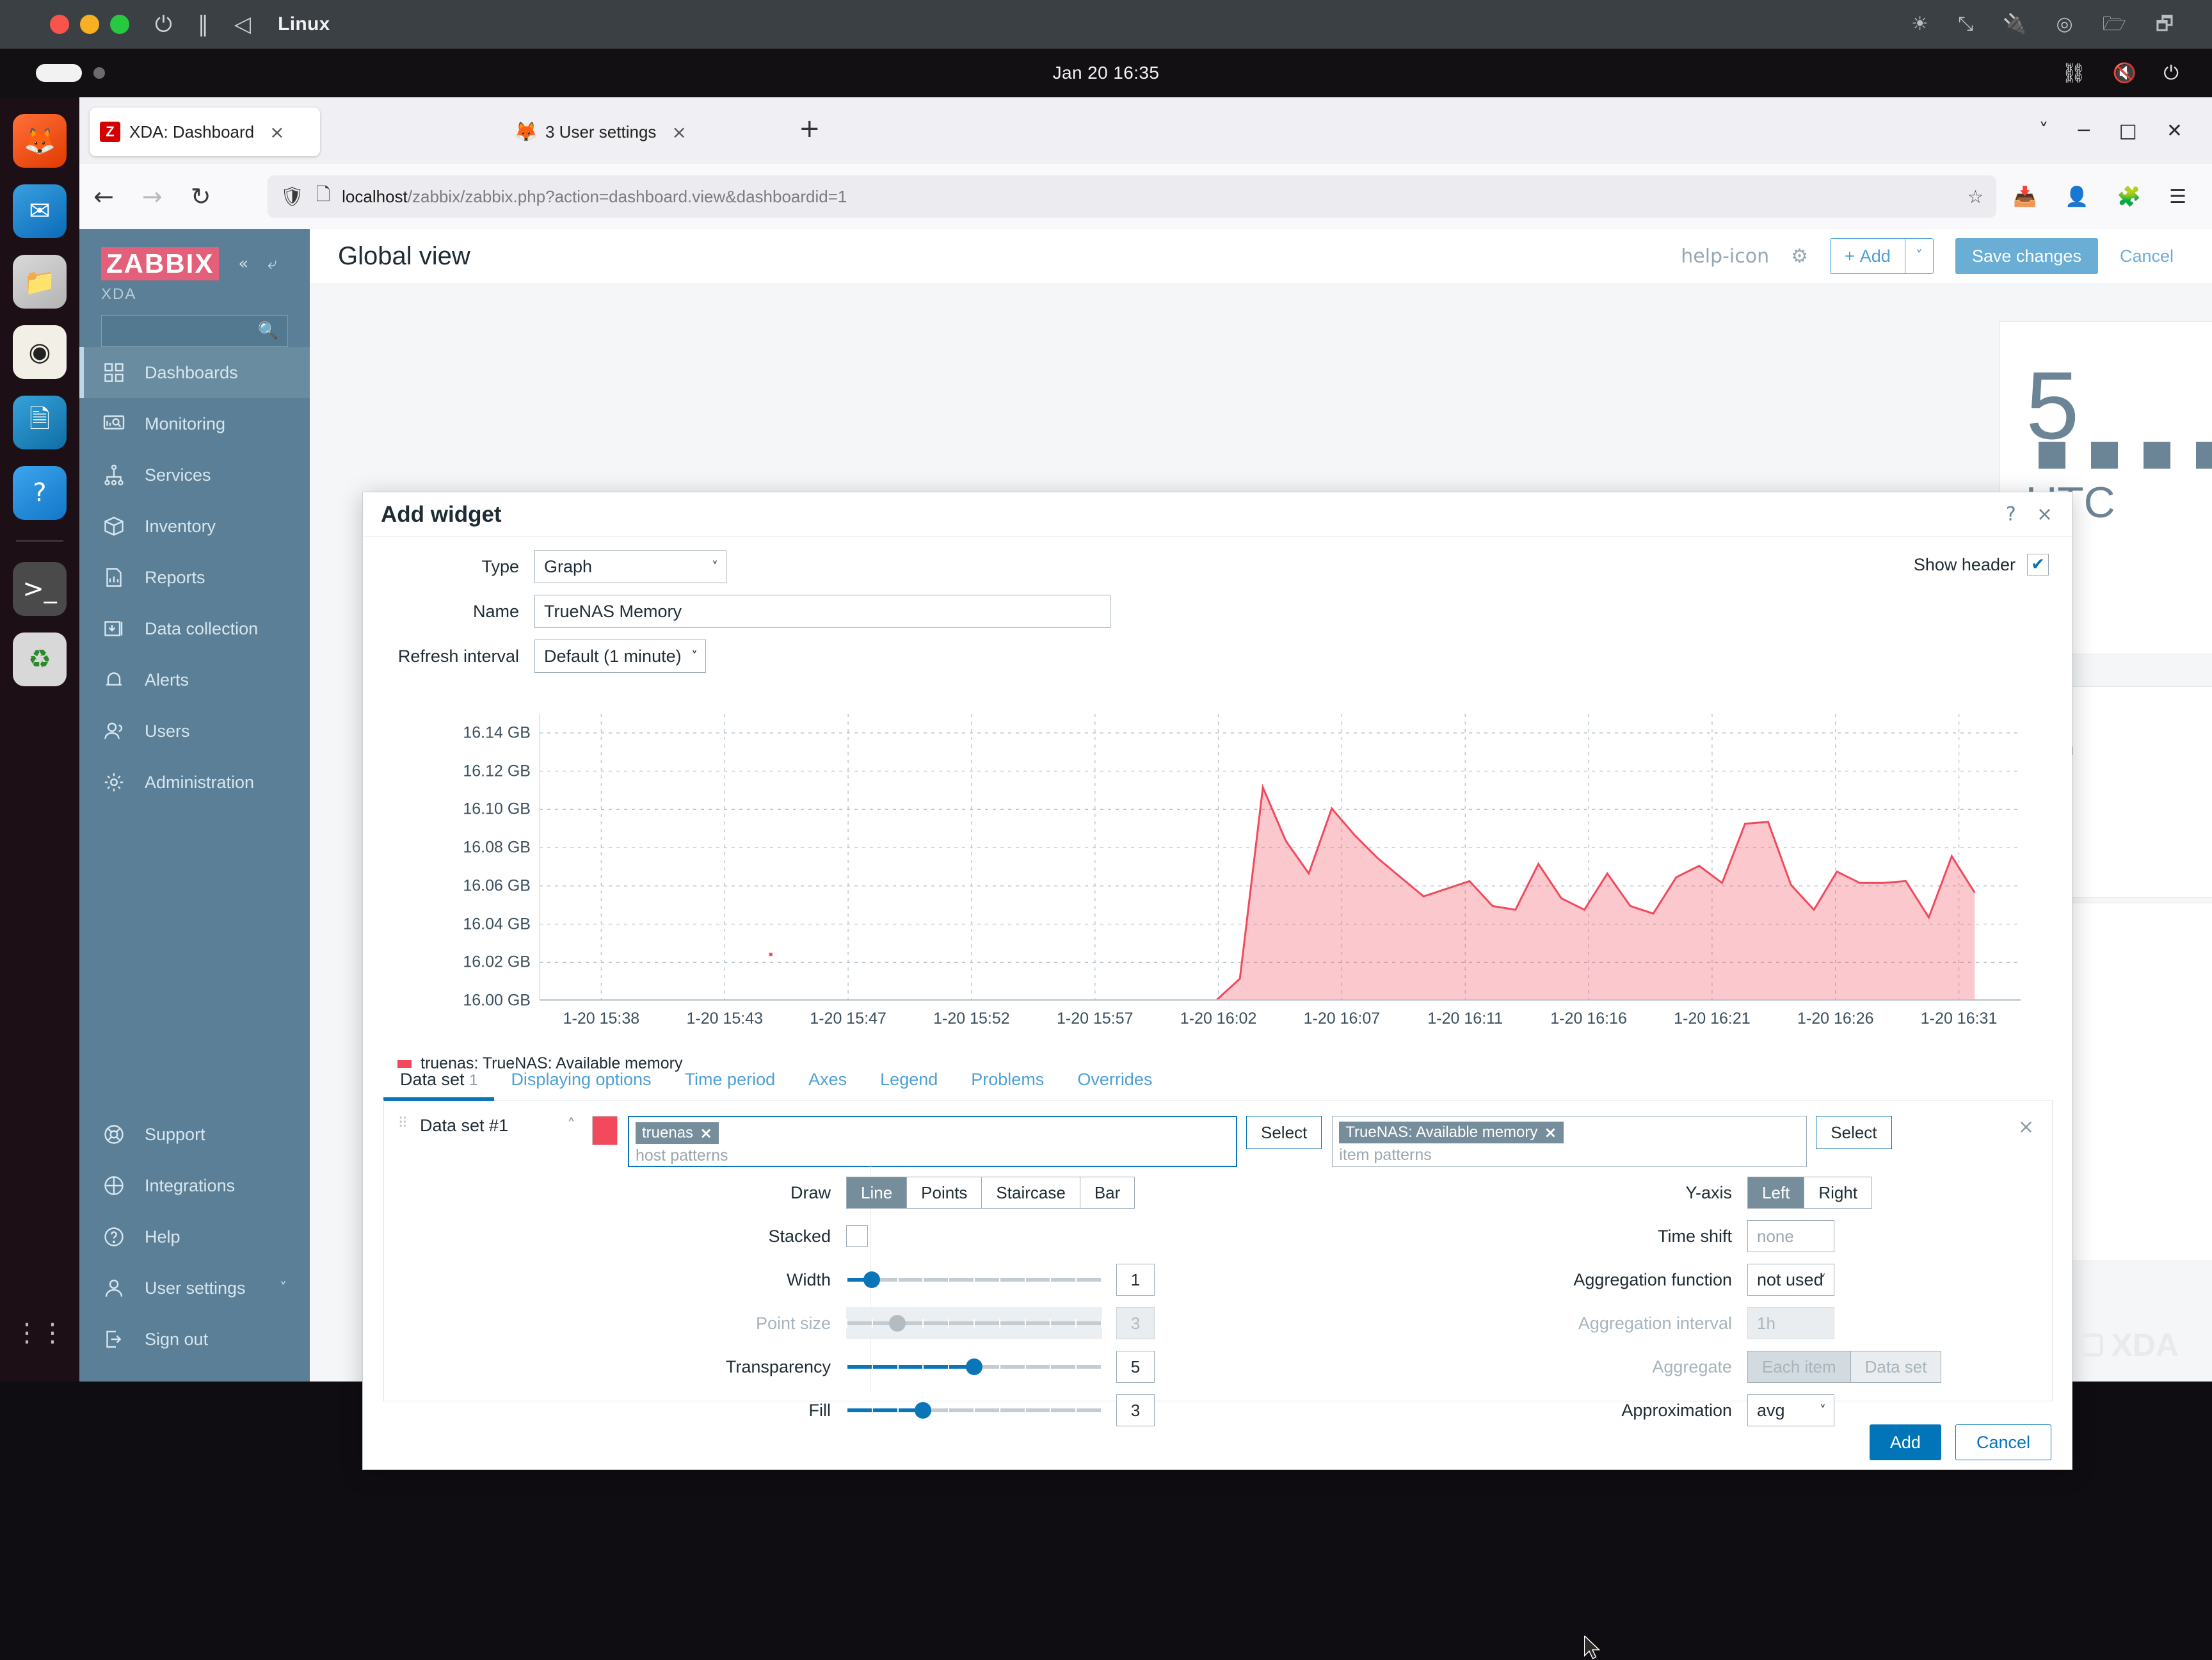 This screenshot has height=1660, width=2212. What do you see at coordinates (163, 24) in the screenshot?
I see `power-icon: ⏻` at bounding box center [163, 24].